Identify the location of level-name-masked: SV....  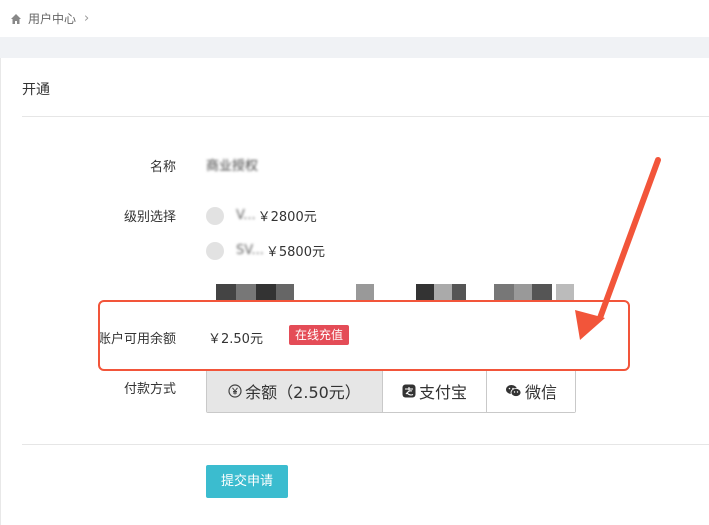
(250, 250).